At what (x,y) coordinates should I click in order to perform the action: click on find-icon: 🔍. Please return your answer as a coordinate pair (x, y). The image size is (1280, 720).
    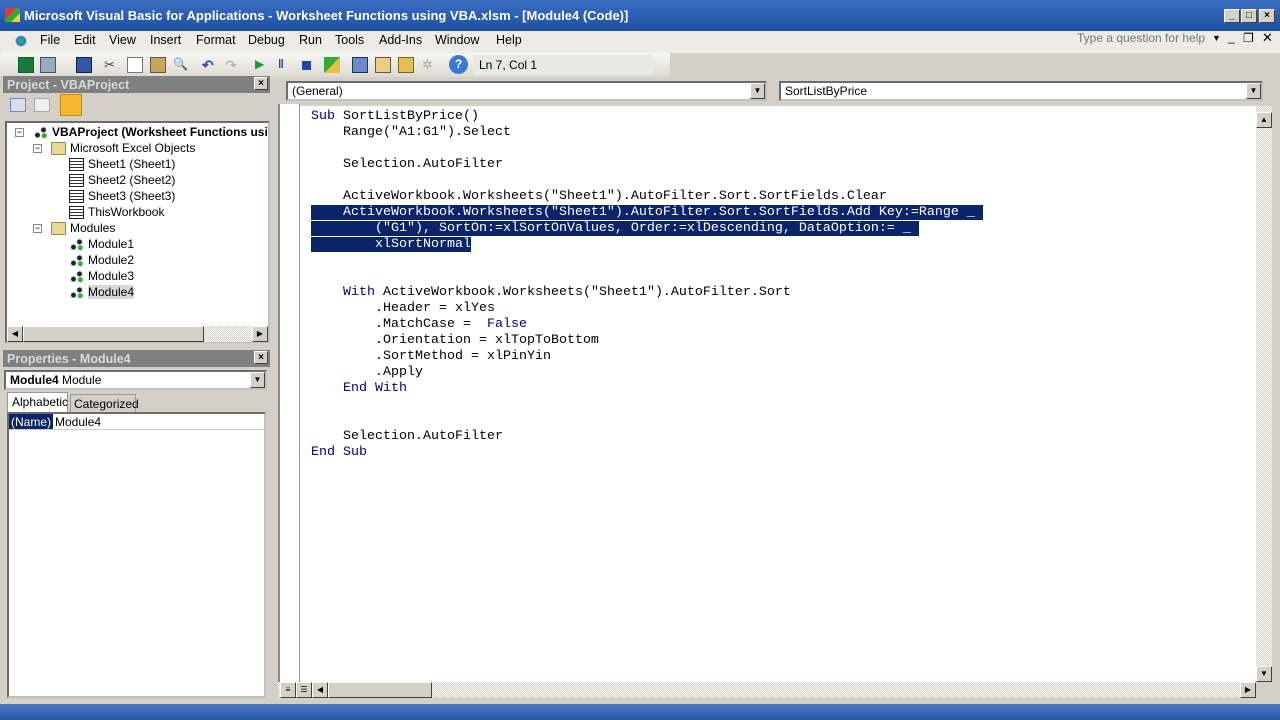
    Looking at the image, I should click on (181, 65).